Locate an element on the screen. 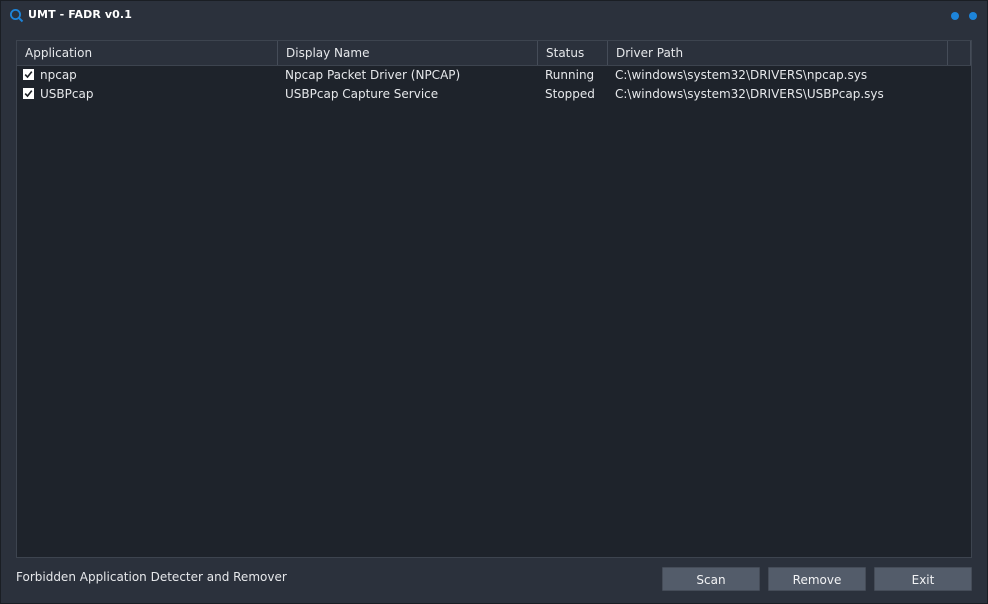 Image resolution: width=988 pixels, height=604 pixels. window-title: UMT - FADR v0.1 is located at coordinates (80, 14).